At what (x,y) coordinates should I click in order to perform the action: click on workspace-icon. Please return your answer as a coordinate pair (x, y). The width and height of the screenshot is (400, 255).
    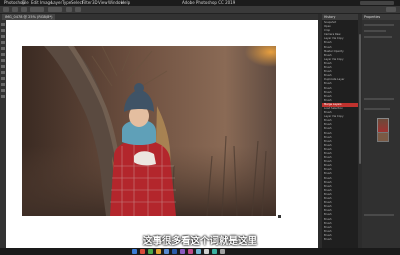
    Looking at the image, I should click on (391, 9).